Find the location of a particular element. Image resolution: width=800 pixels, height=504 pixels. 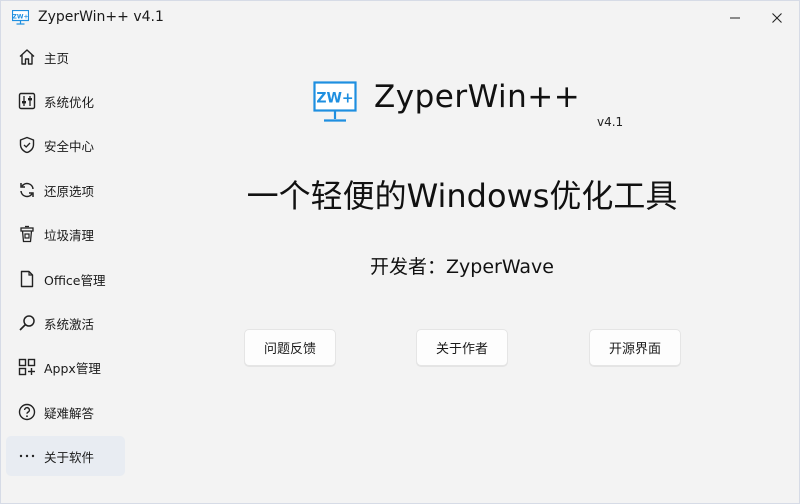

close-button is located at coordinates (777, 18).